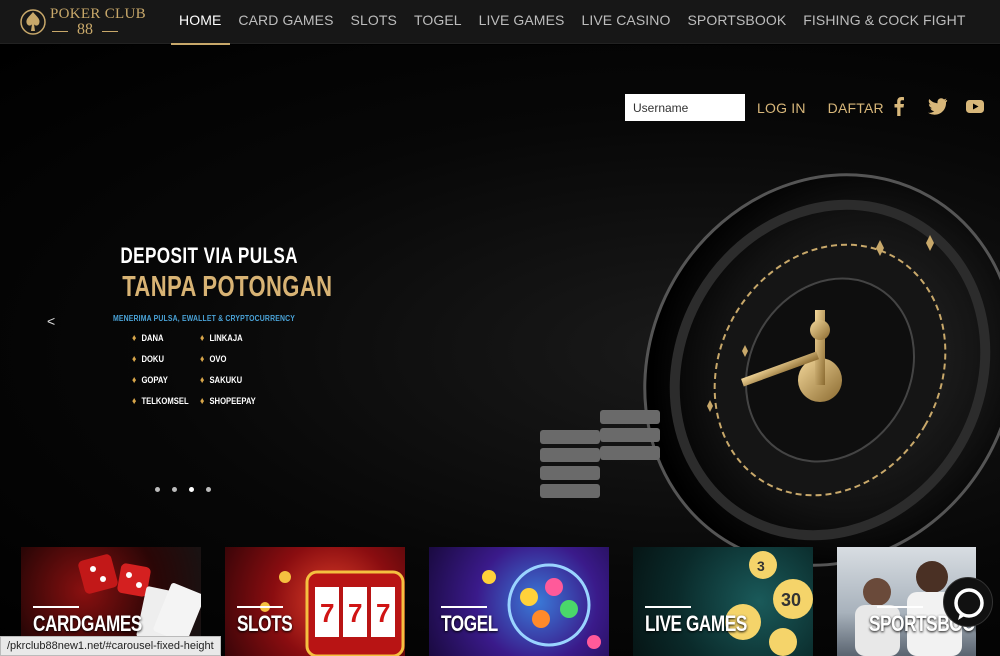 The height and width of the screenshot is (656, 1000). Describe the element at coordinates (856, 108) in the screenshot. I see `register-button: DAFTAR` at that location.